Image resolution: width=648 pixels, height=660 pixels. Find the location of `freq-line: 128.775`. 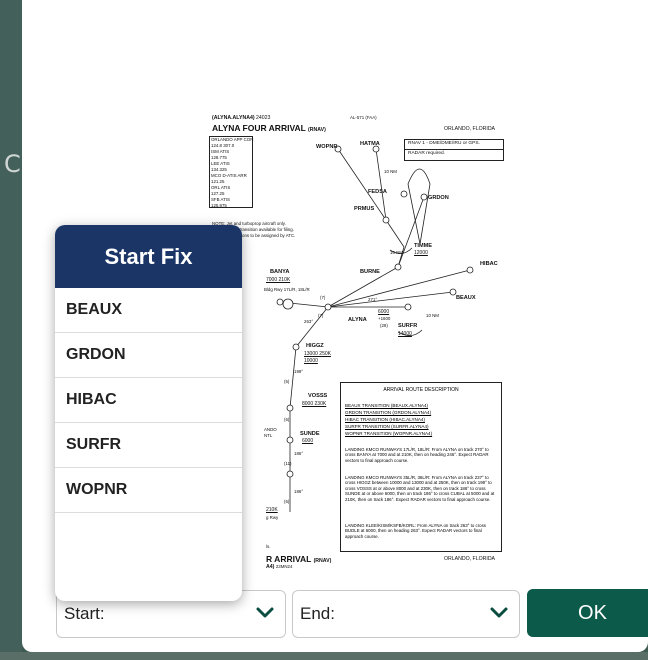

freq-line: 128.775 is located at coordinates (219, 157).